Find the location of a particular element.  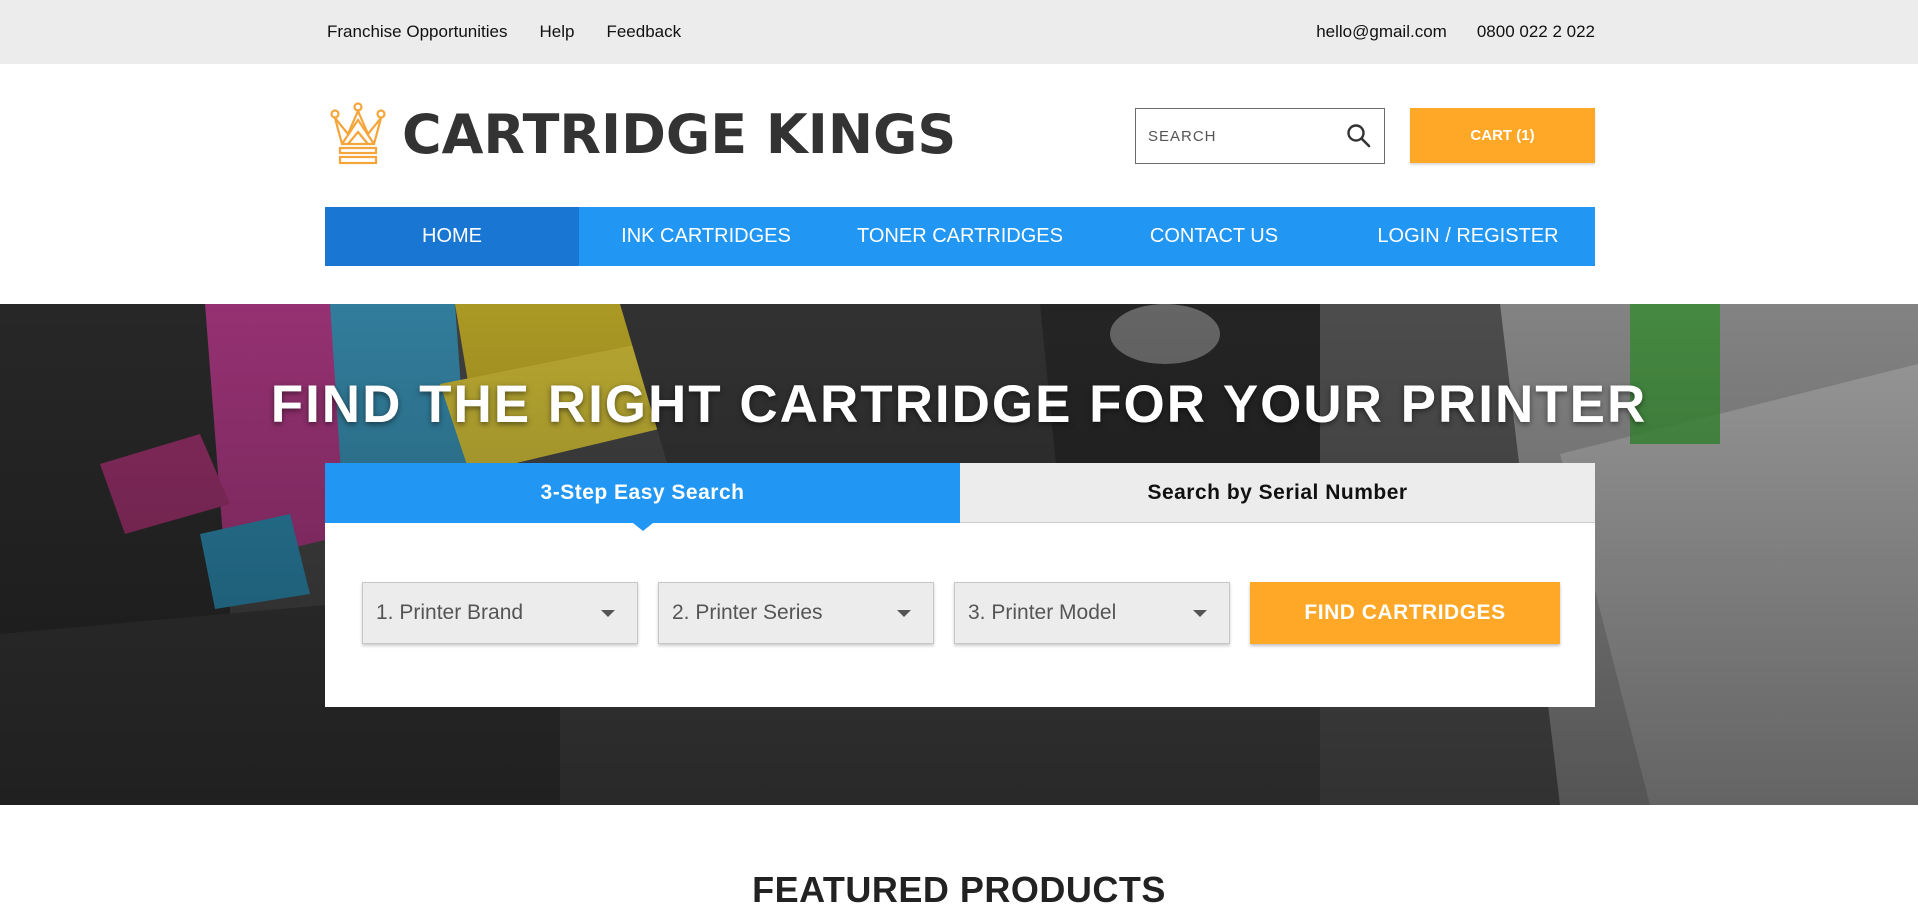

cart-button: CART (1) is located at coordinates (1502, 135).